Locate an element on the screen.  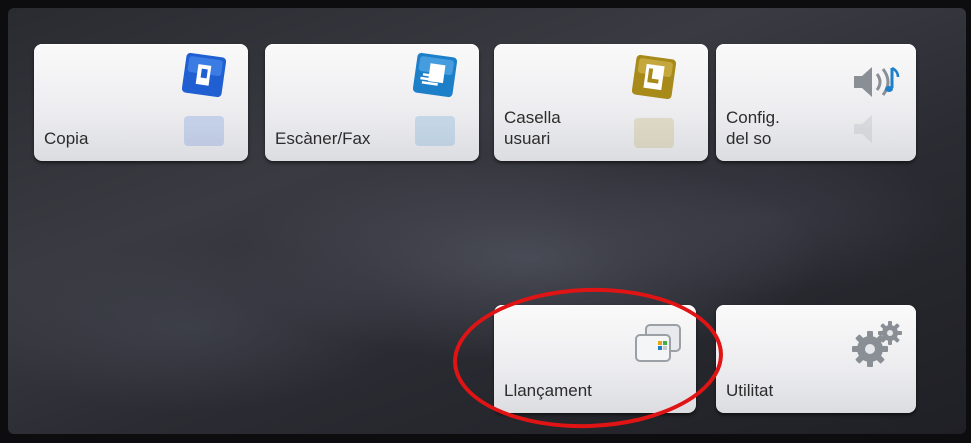
user-box-button: Casella usuari is located at coordinates (601, 102).